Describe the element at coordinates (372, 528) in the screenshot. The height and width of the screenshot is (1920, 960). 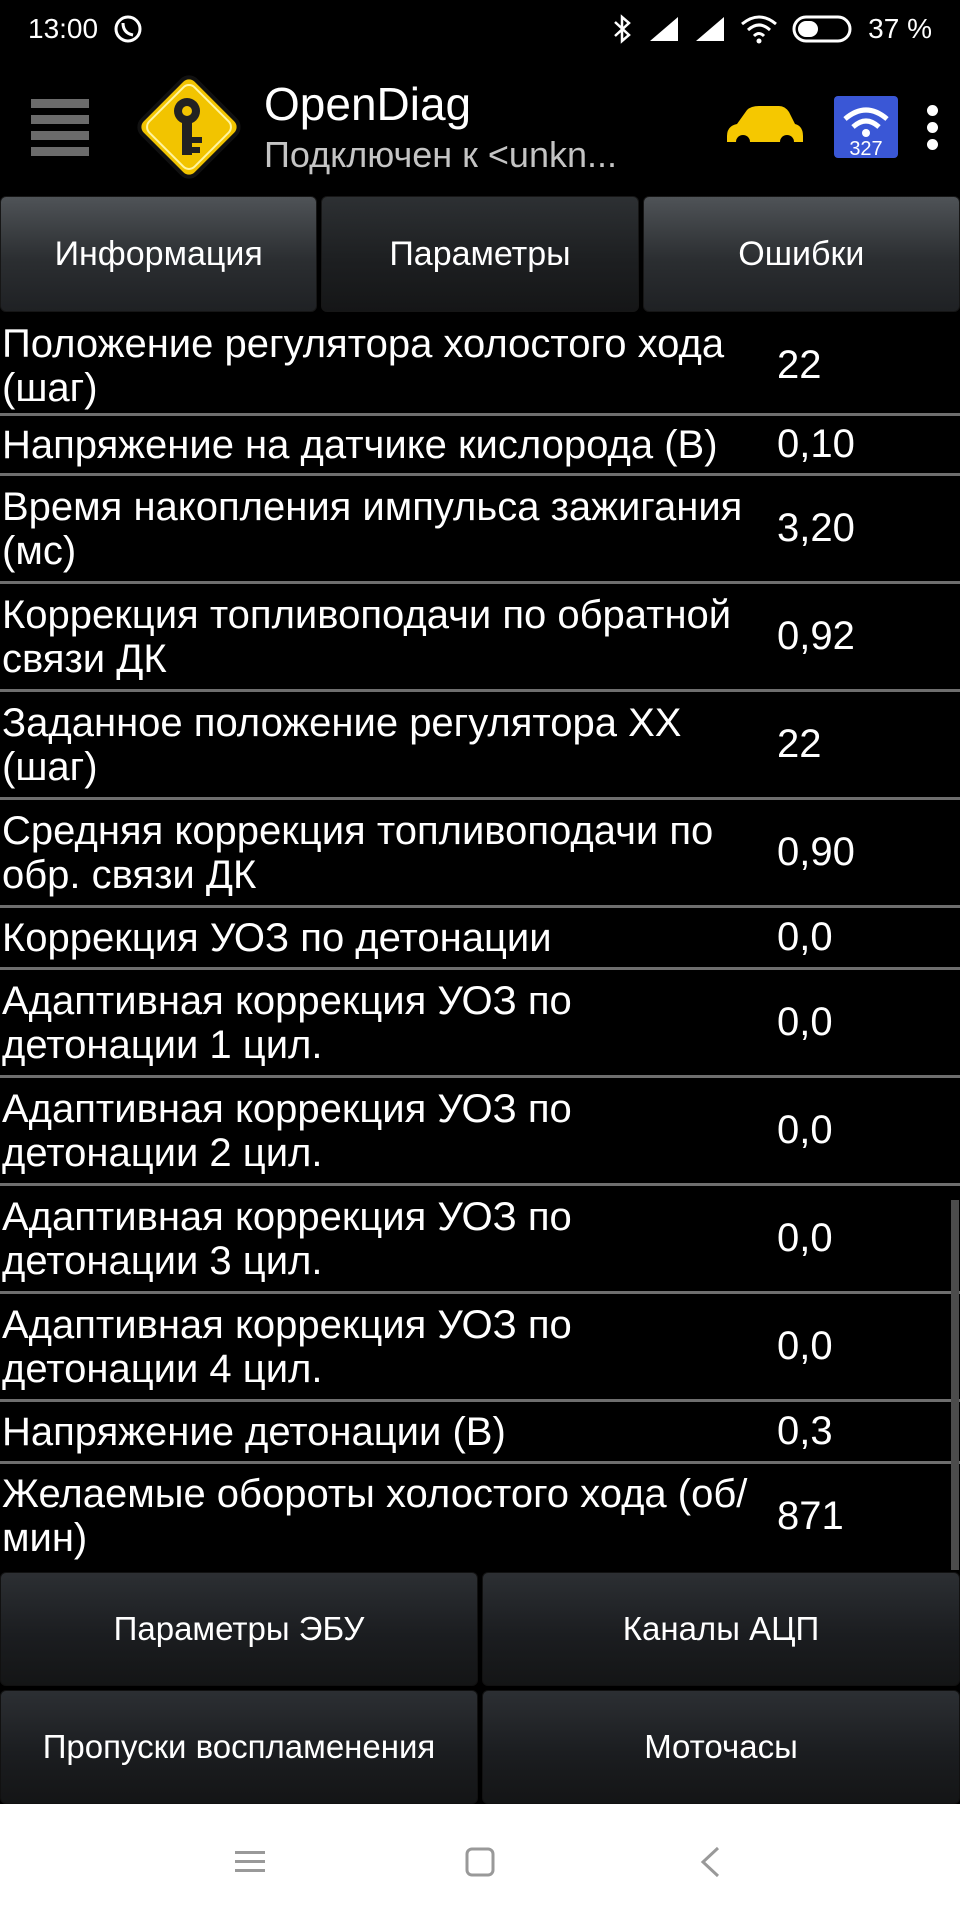
I see `param-label: Время накопления импульса зажигания (мс)` at that location.